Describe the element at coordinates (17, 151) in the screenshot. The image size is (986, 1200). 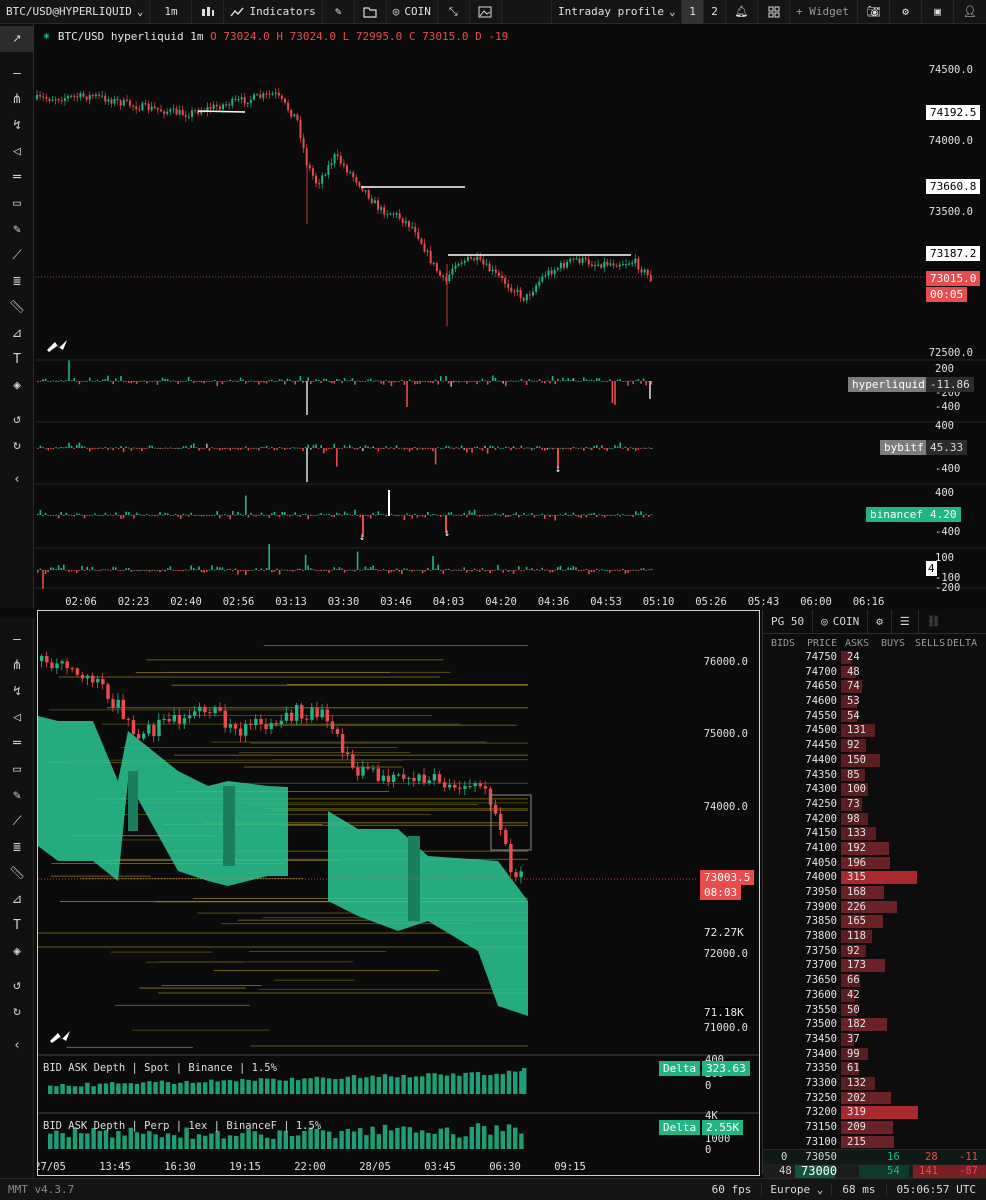
I see `arrow-tool: ◁` at that location.